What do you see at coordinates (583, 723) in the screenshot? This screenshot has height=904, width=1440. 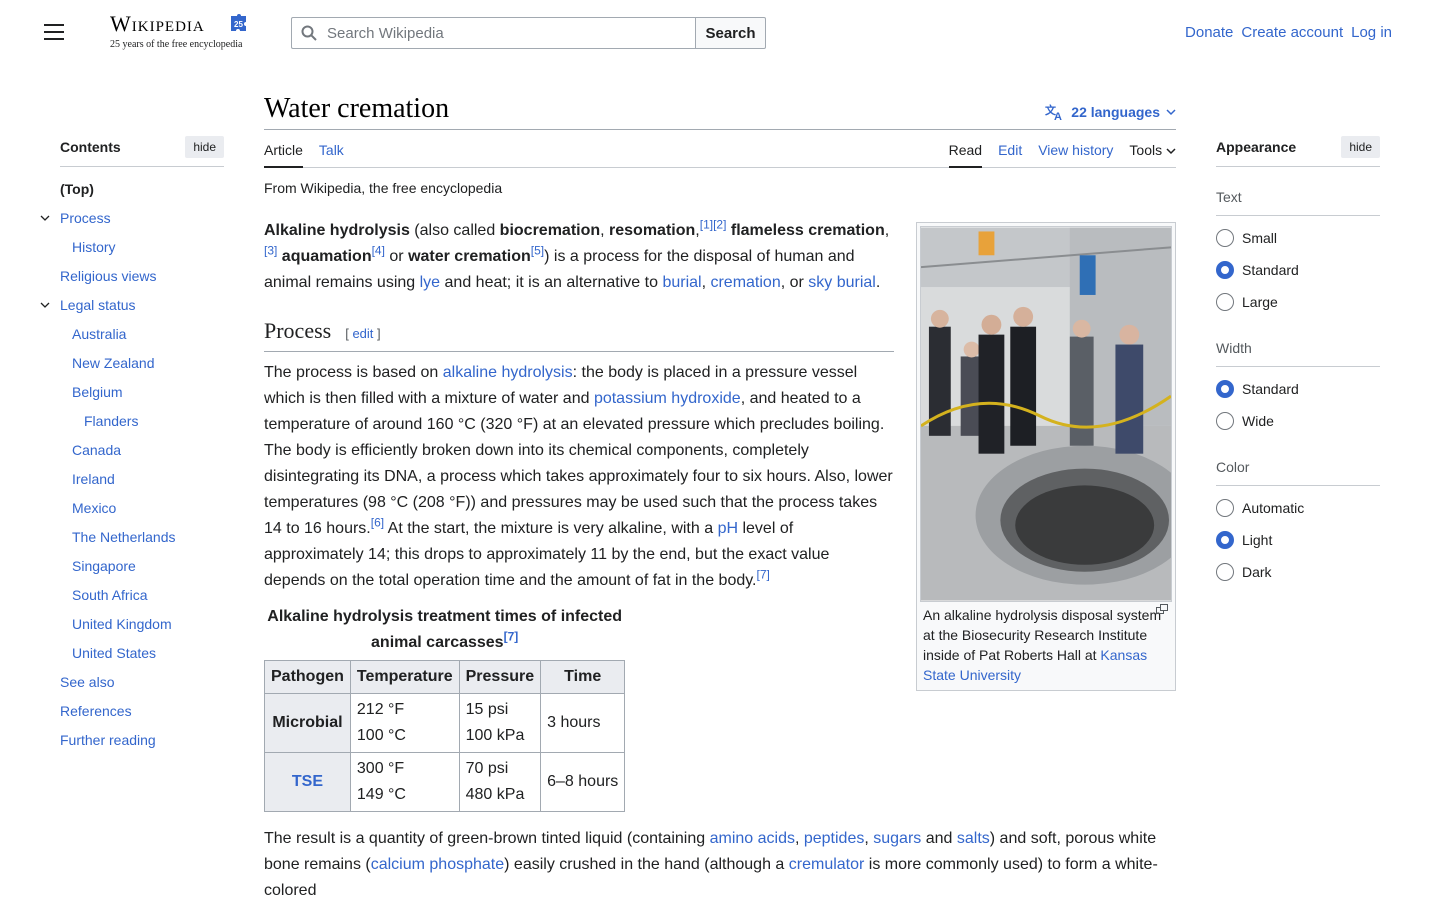 I see `table-cell: 3 hours` at bounding box center [583, 723].